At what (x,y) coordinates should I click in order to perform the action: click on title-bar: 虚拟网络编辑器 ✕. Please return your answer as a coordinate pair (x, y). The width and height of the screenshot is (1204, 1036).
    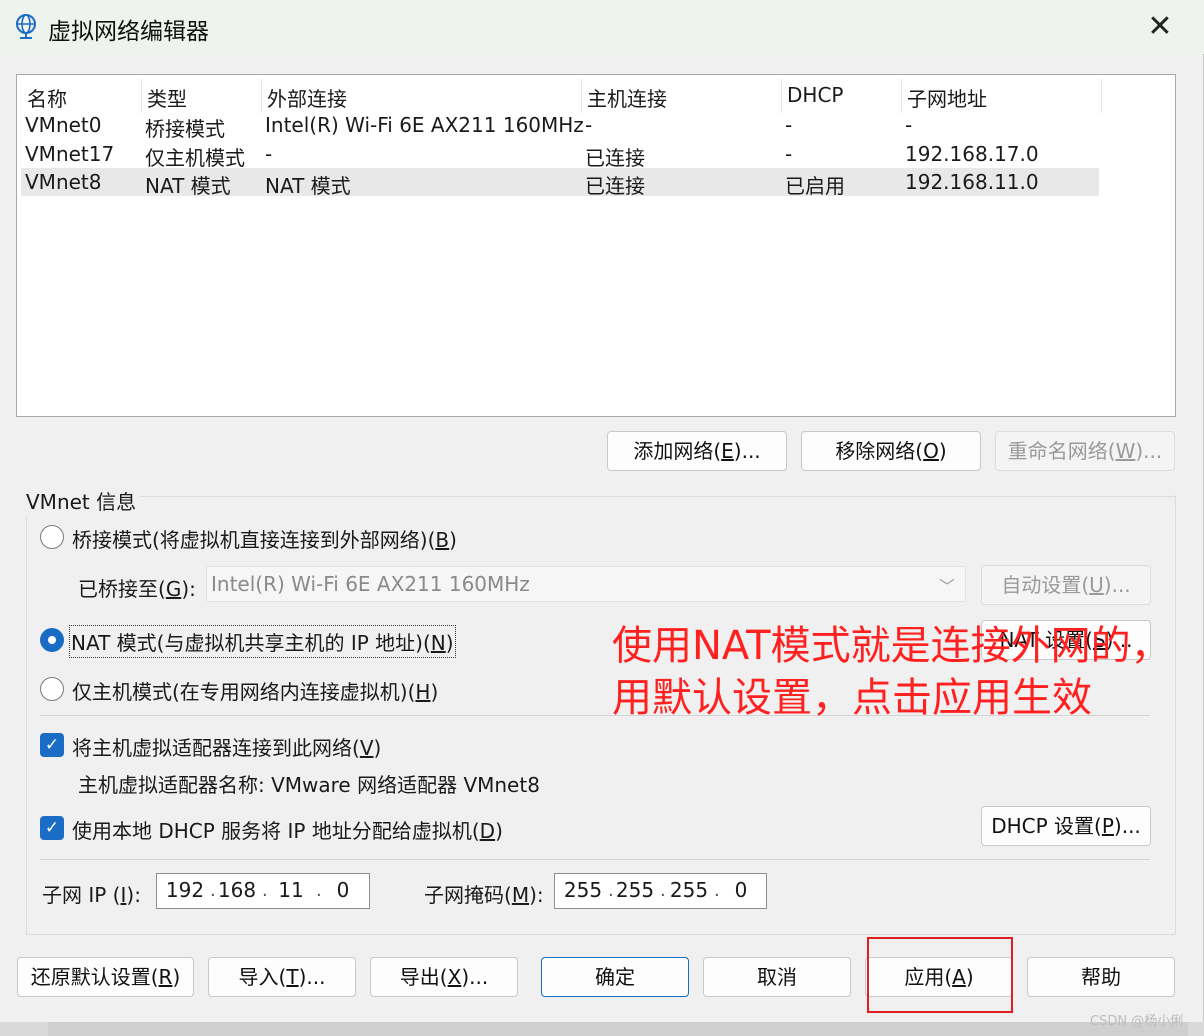
    Looking at the image, I should click on (602, 27).